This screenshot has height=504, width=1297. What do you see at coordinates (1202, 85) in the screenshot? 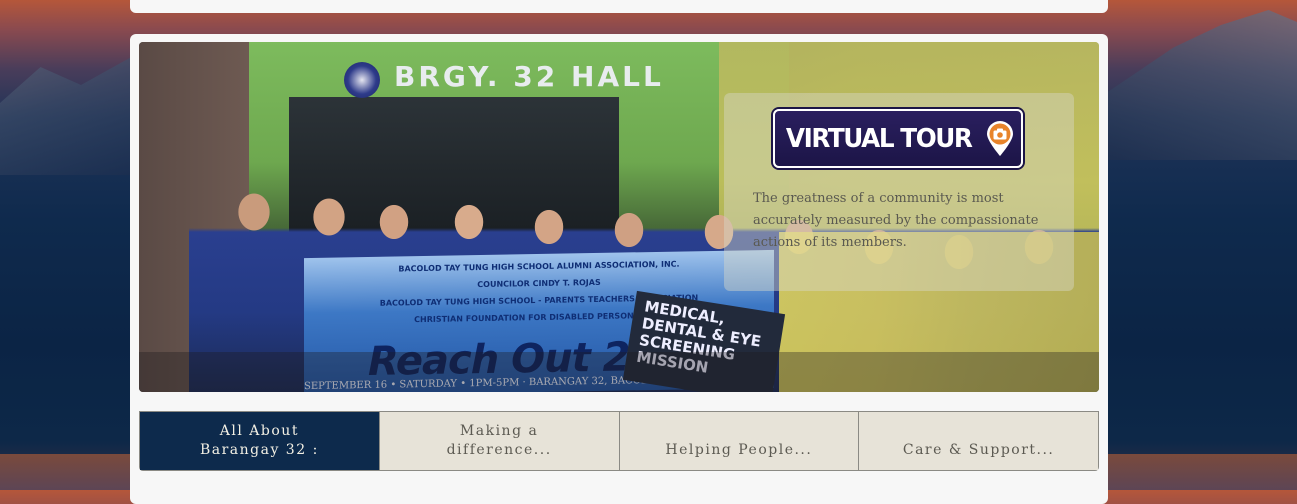
I see `background-mountain-right` at bounding box center [1202, 85].